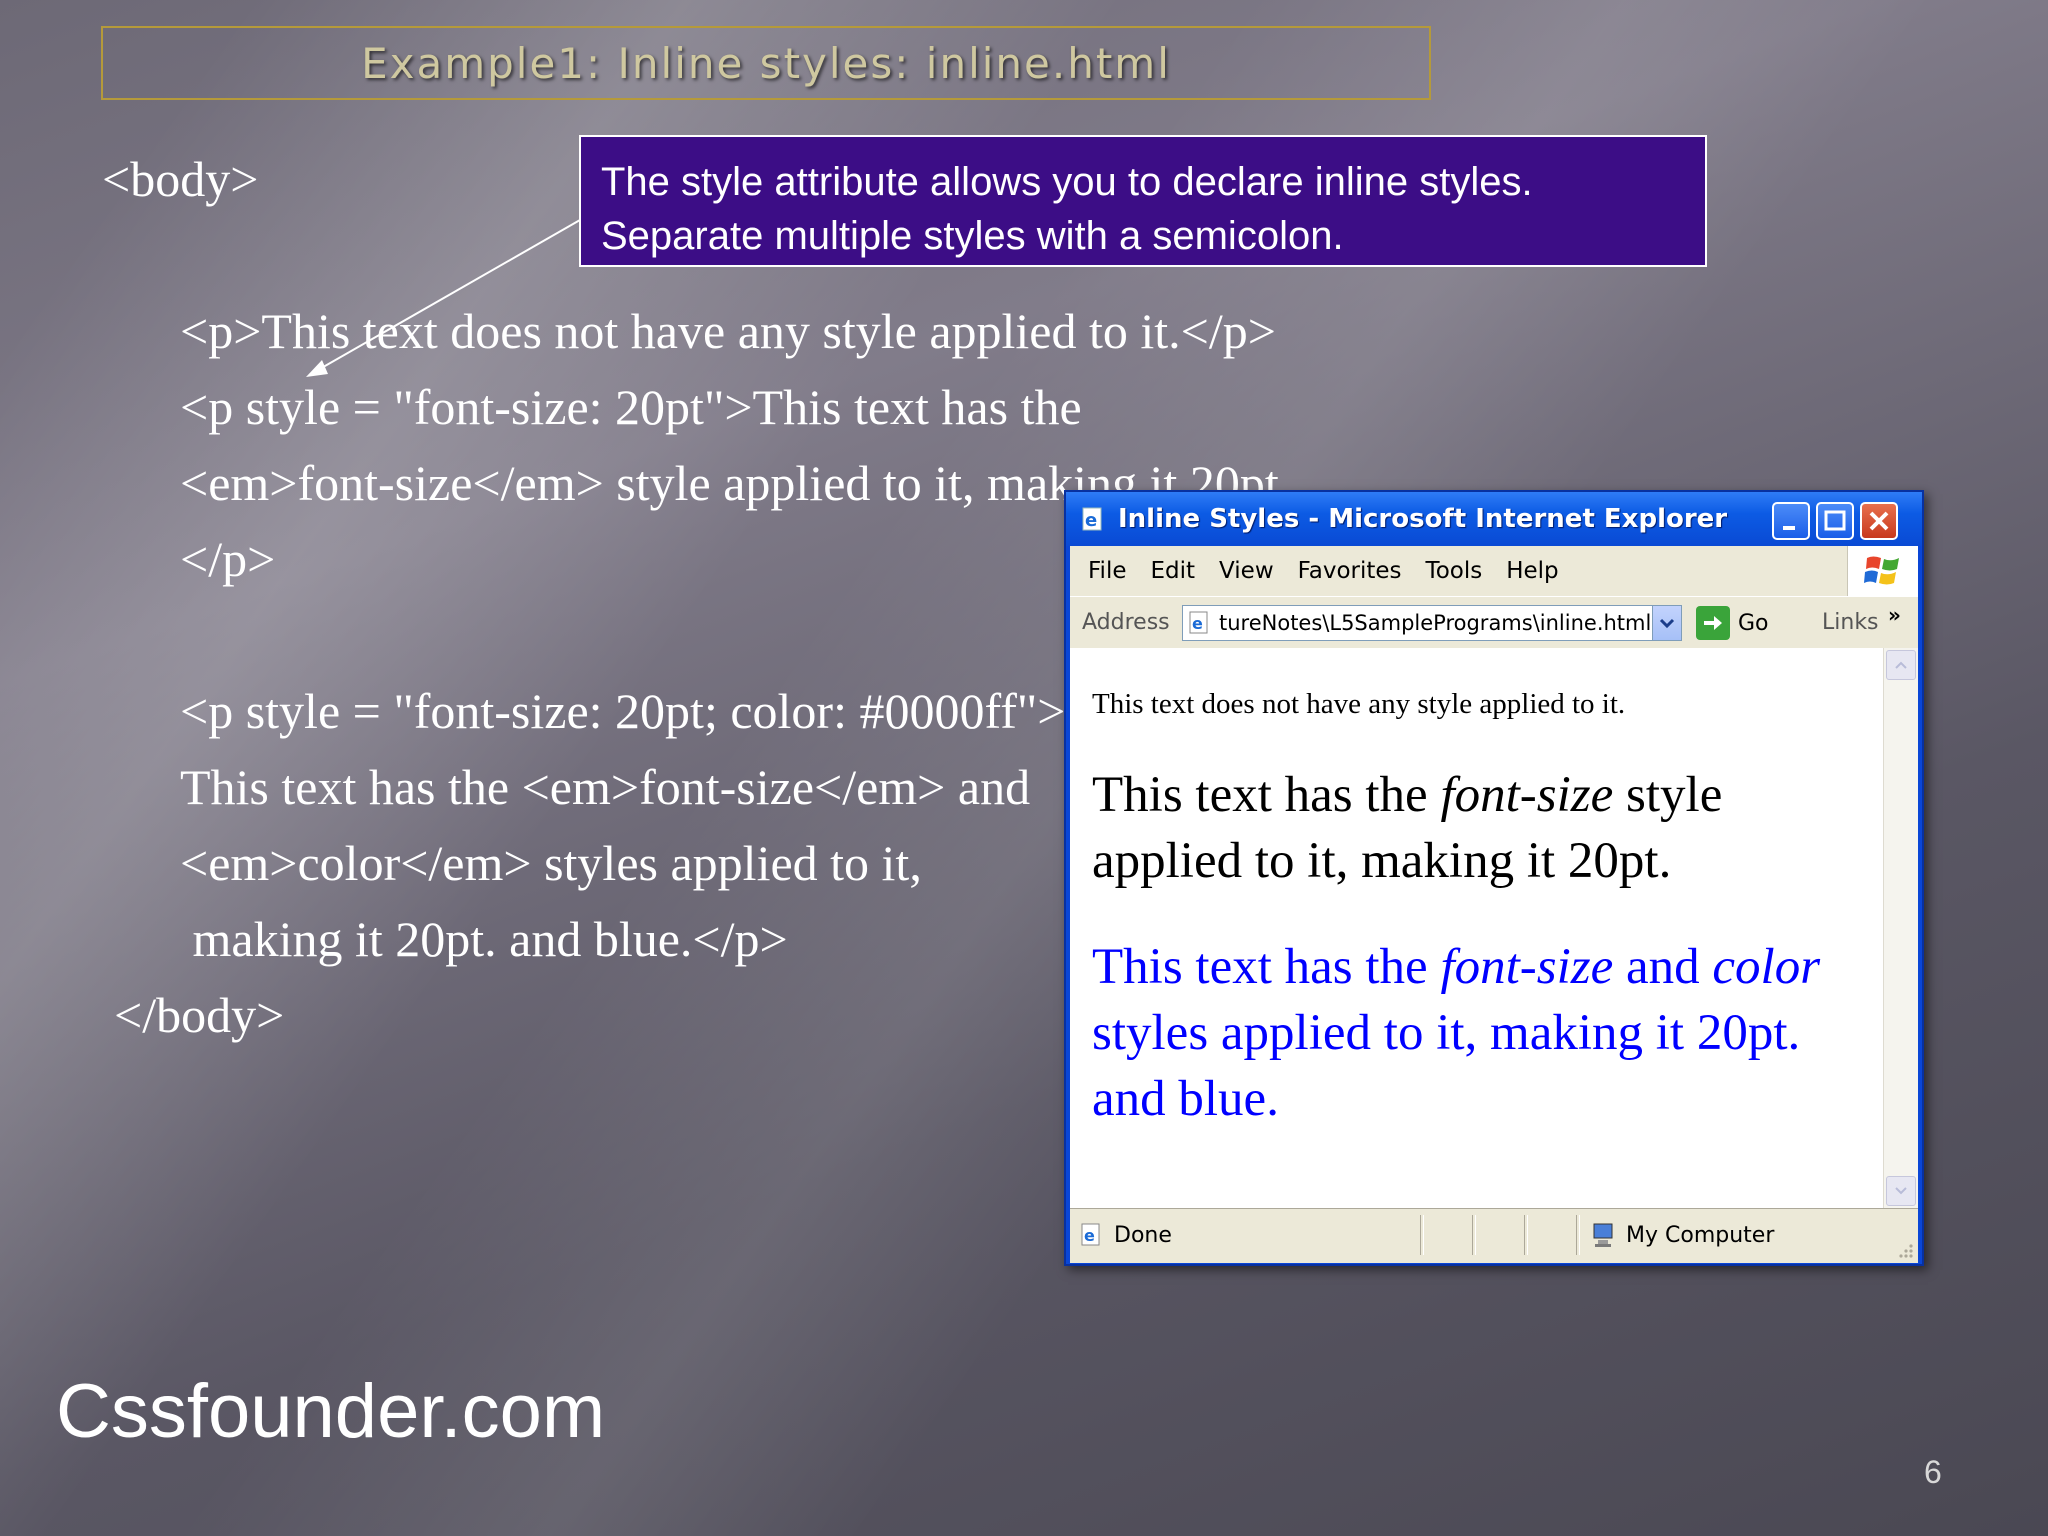  I want to click on page-done-icon: e, so click(1090, 1234).